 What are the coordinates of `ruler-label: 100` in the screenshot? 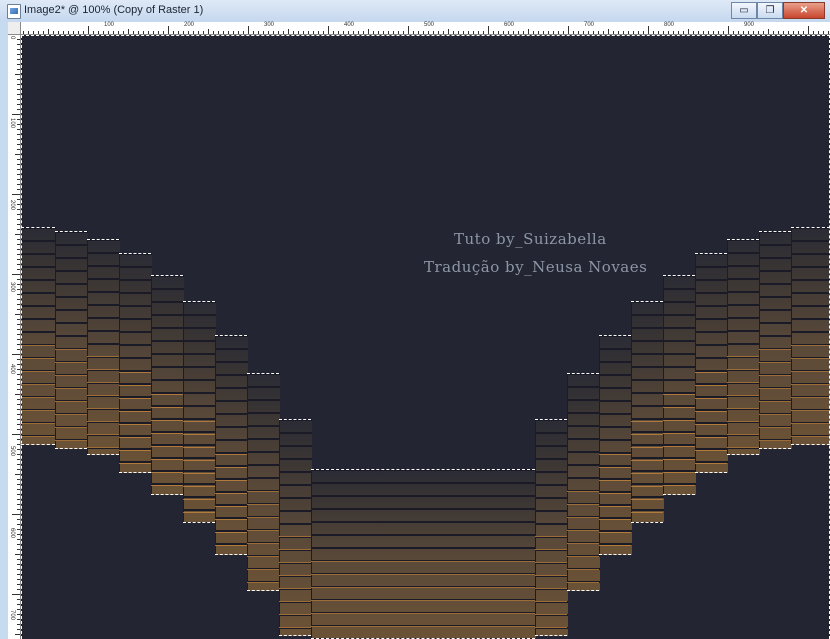 It's located at (12, 123).